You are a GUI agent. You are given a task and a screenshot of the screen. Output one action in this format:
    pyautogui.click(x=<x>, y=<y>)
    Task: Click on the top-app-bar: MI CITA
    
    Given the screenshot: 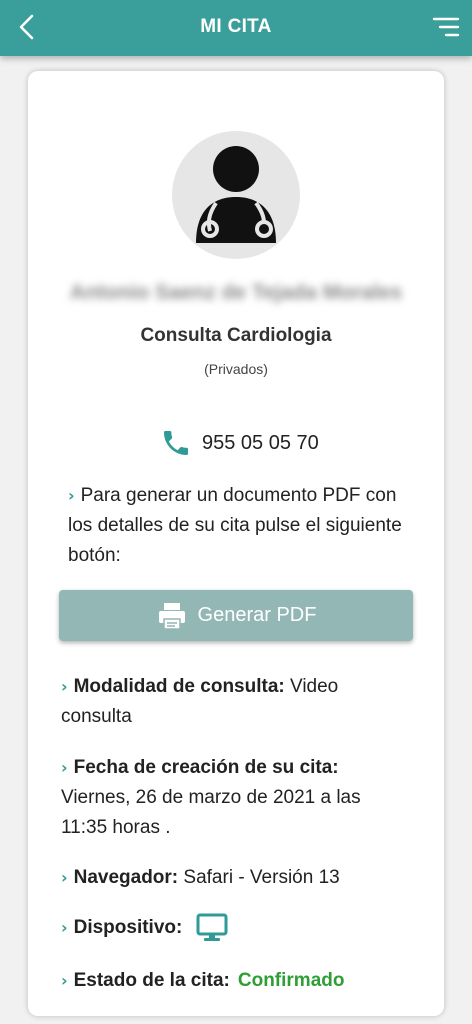 What is the action you would take?
    pyautogui.click(x=236, y=28)
    